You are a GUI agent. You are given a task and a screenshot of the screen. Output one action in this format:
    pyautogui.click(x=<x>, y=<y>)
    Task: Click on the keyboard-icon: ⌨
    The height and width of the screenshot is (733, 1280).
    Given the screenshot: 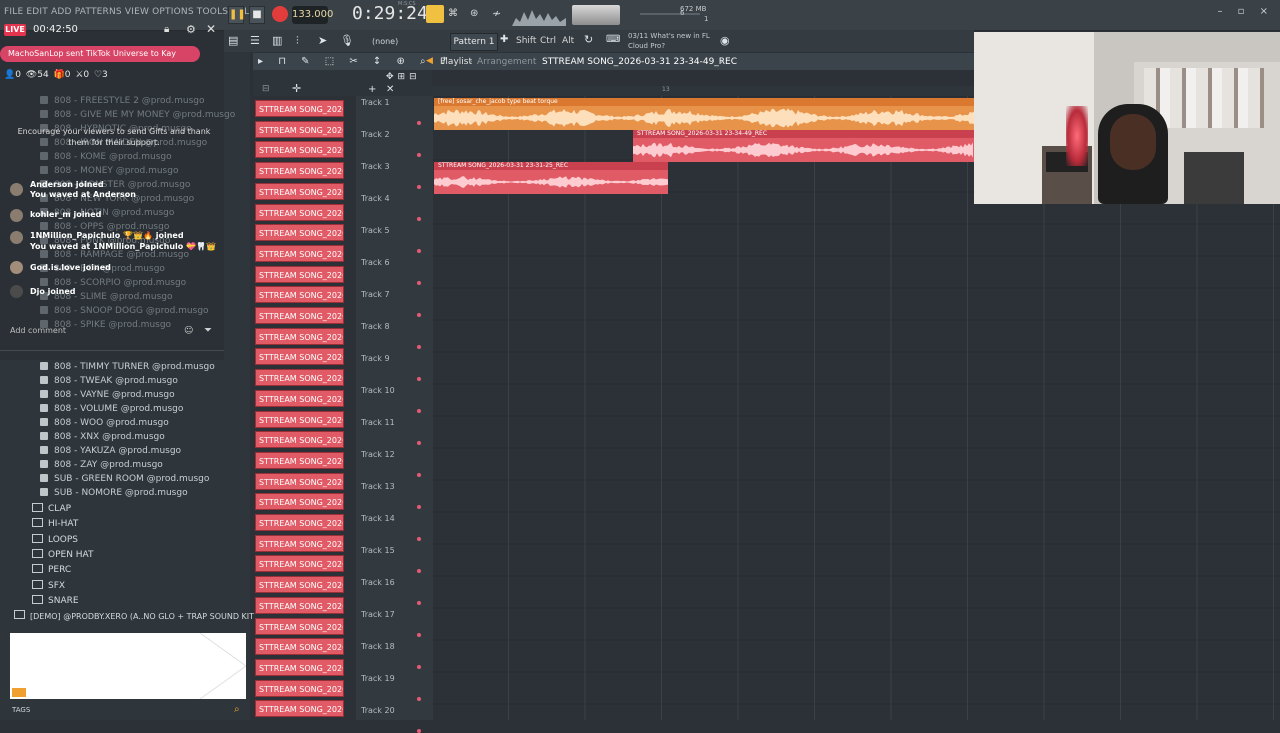 What is the action you would take?
    pyautogui.click(x=613, y=39)
    